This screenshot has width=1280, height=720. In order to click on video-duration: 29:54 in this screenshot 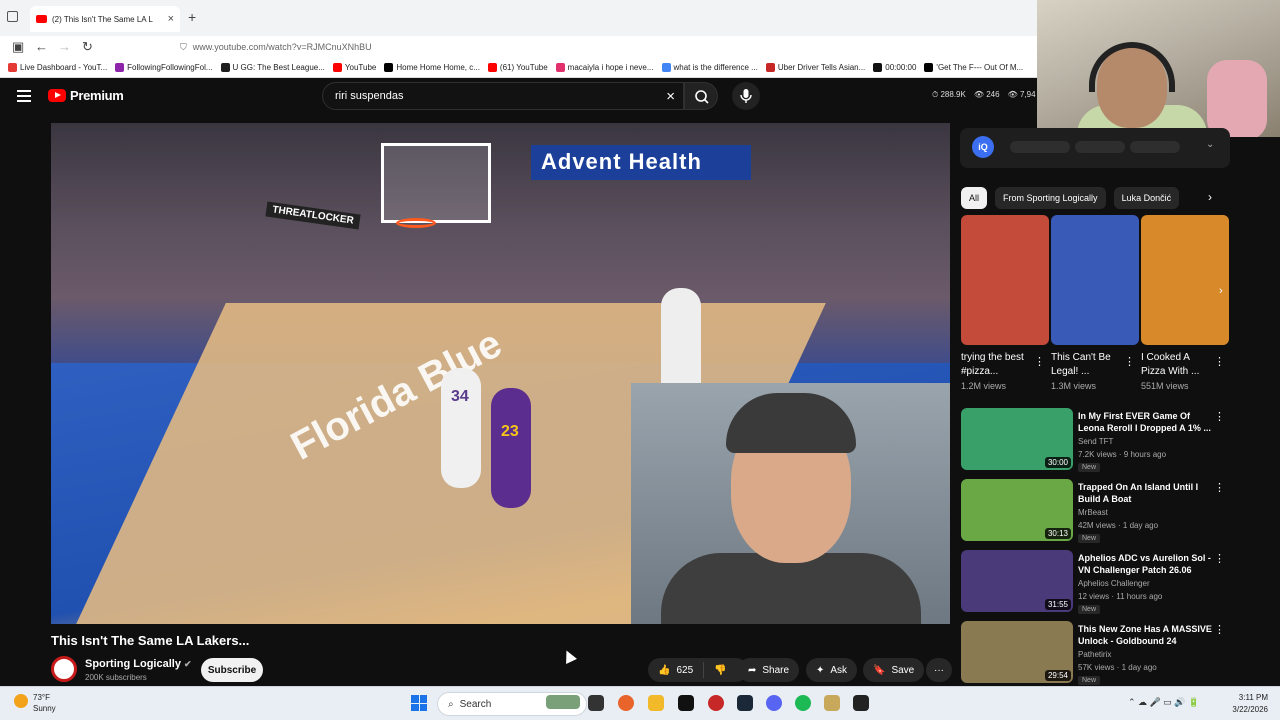, I will do `click(1057, 675)`.